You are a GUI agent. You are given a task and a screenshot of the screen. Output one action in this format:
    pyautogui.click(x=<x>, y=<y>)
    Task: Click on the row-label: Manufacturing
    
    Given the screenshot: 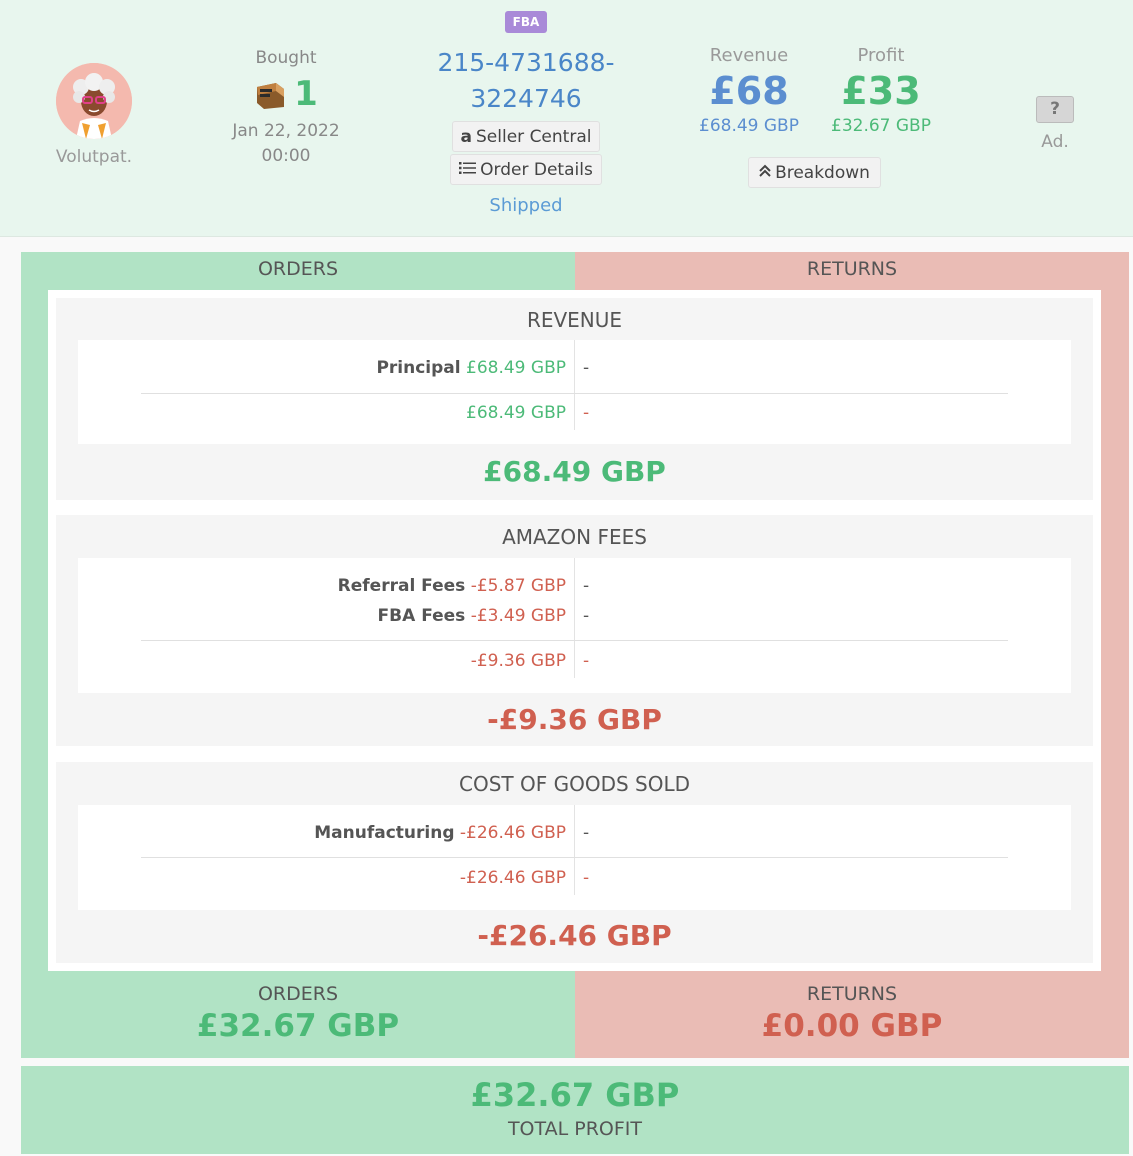 What is the action you would take?
    pyautogui.click(x=384, y=833)
    